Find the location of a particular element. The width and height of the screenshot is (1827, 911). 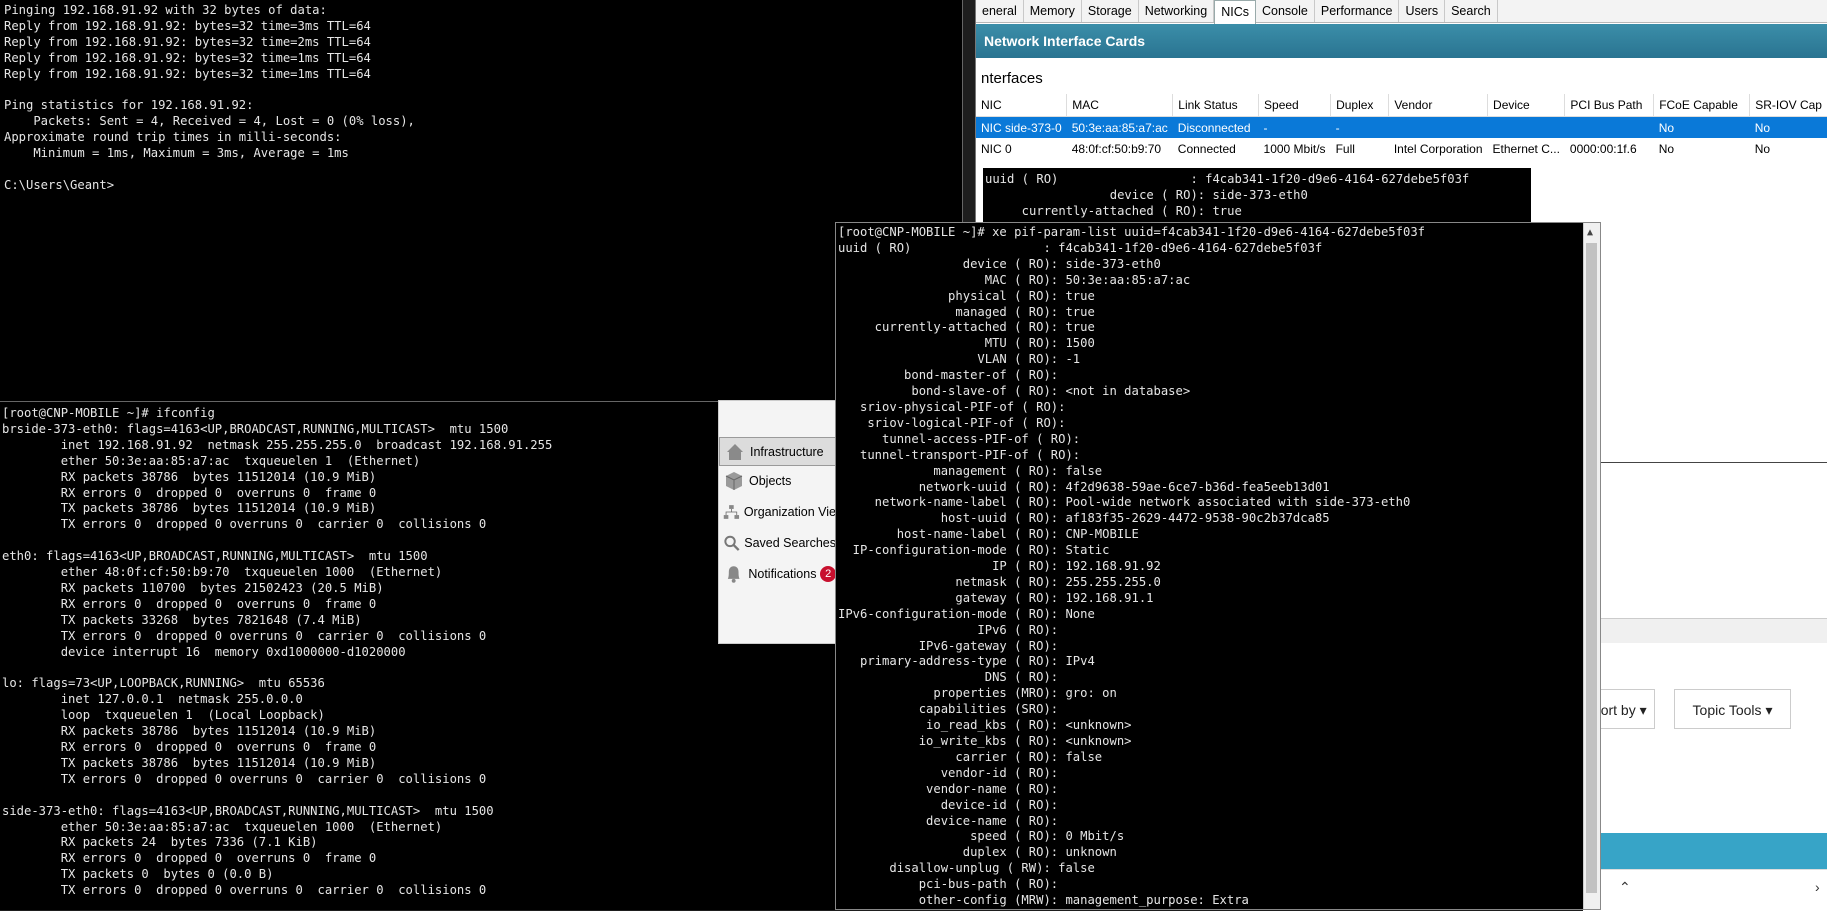

bell-icon is located at coordinates (733, 574).